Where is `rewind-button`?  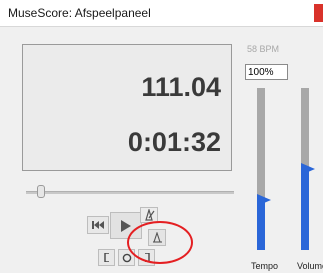 rewind-button is located at coordinates (98, 225).